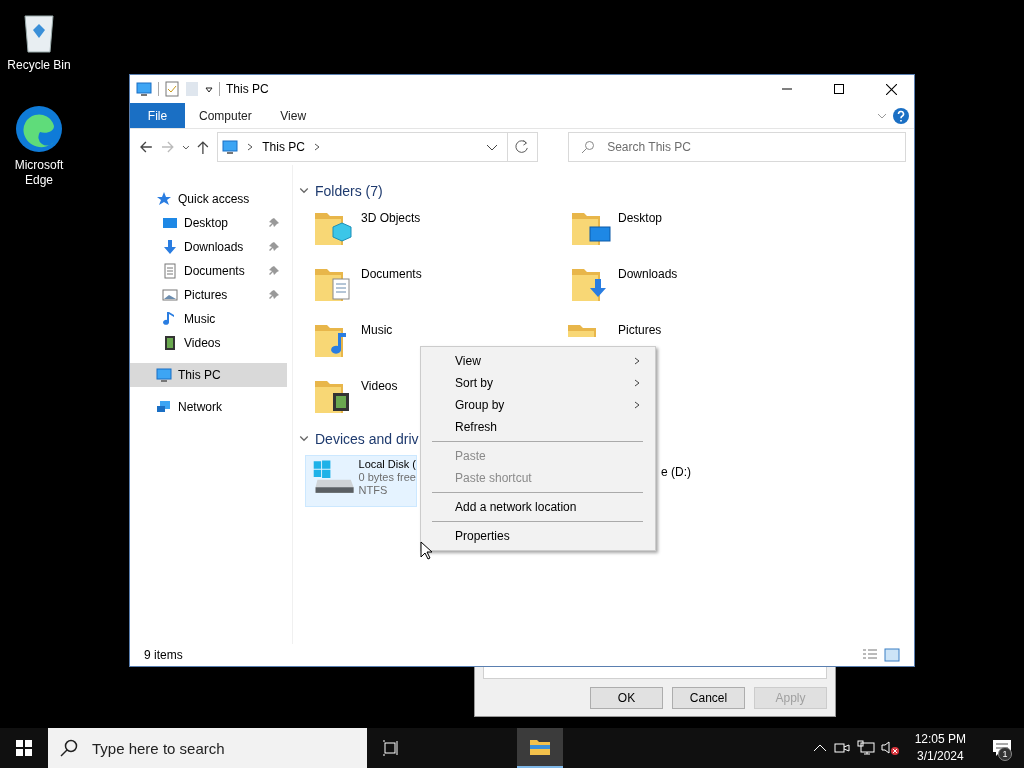 This screenshot has height=768, width=1024. What do you see at coordinates (391, 218) in the screenshot?
I see `folder-label: 3D Objects` at bounding box center [391, 218].